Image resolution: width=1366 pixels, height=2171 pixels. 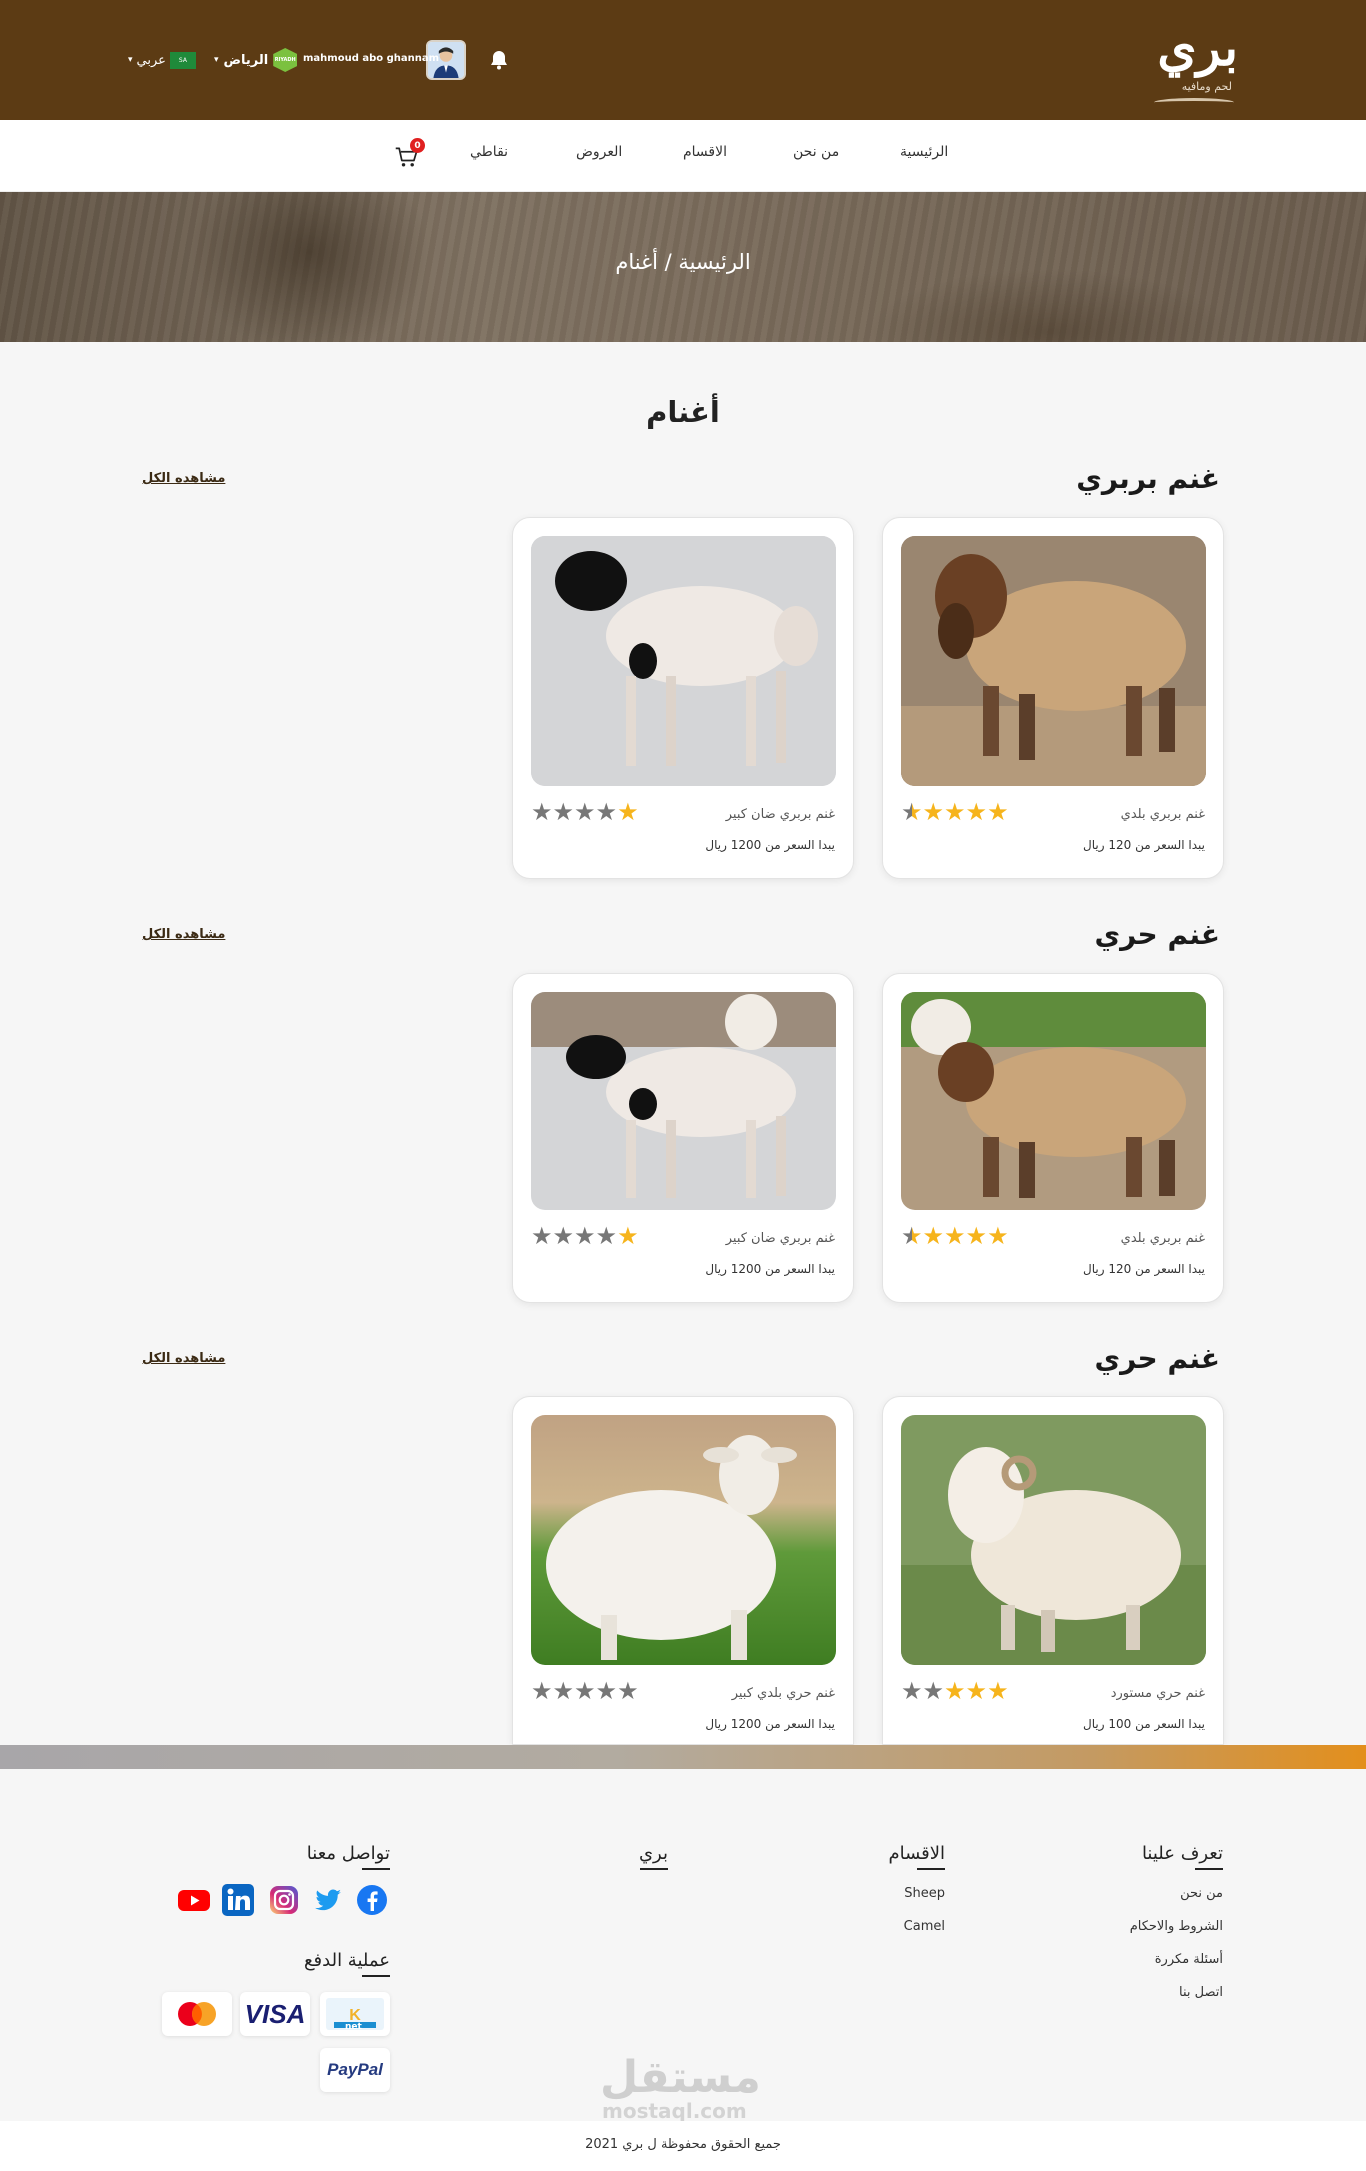 I want to click on footer-link-sheep: Sheep, so click(x=924, y=1893).